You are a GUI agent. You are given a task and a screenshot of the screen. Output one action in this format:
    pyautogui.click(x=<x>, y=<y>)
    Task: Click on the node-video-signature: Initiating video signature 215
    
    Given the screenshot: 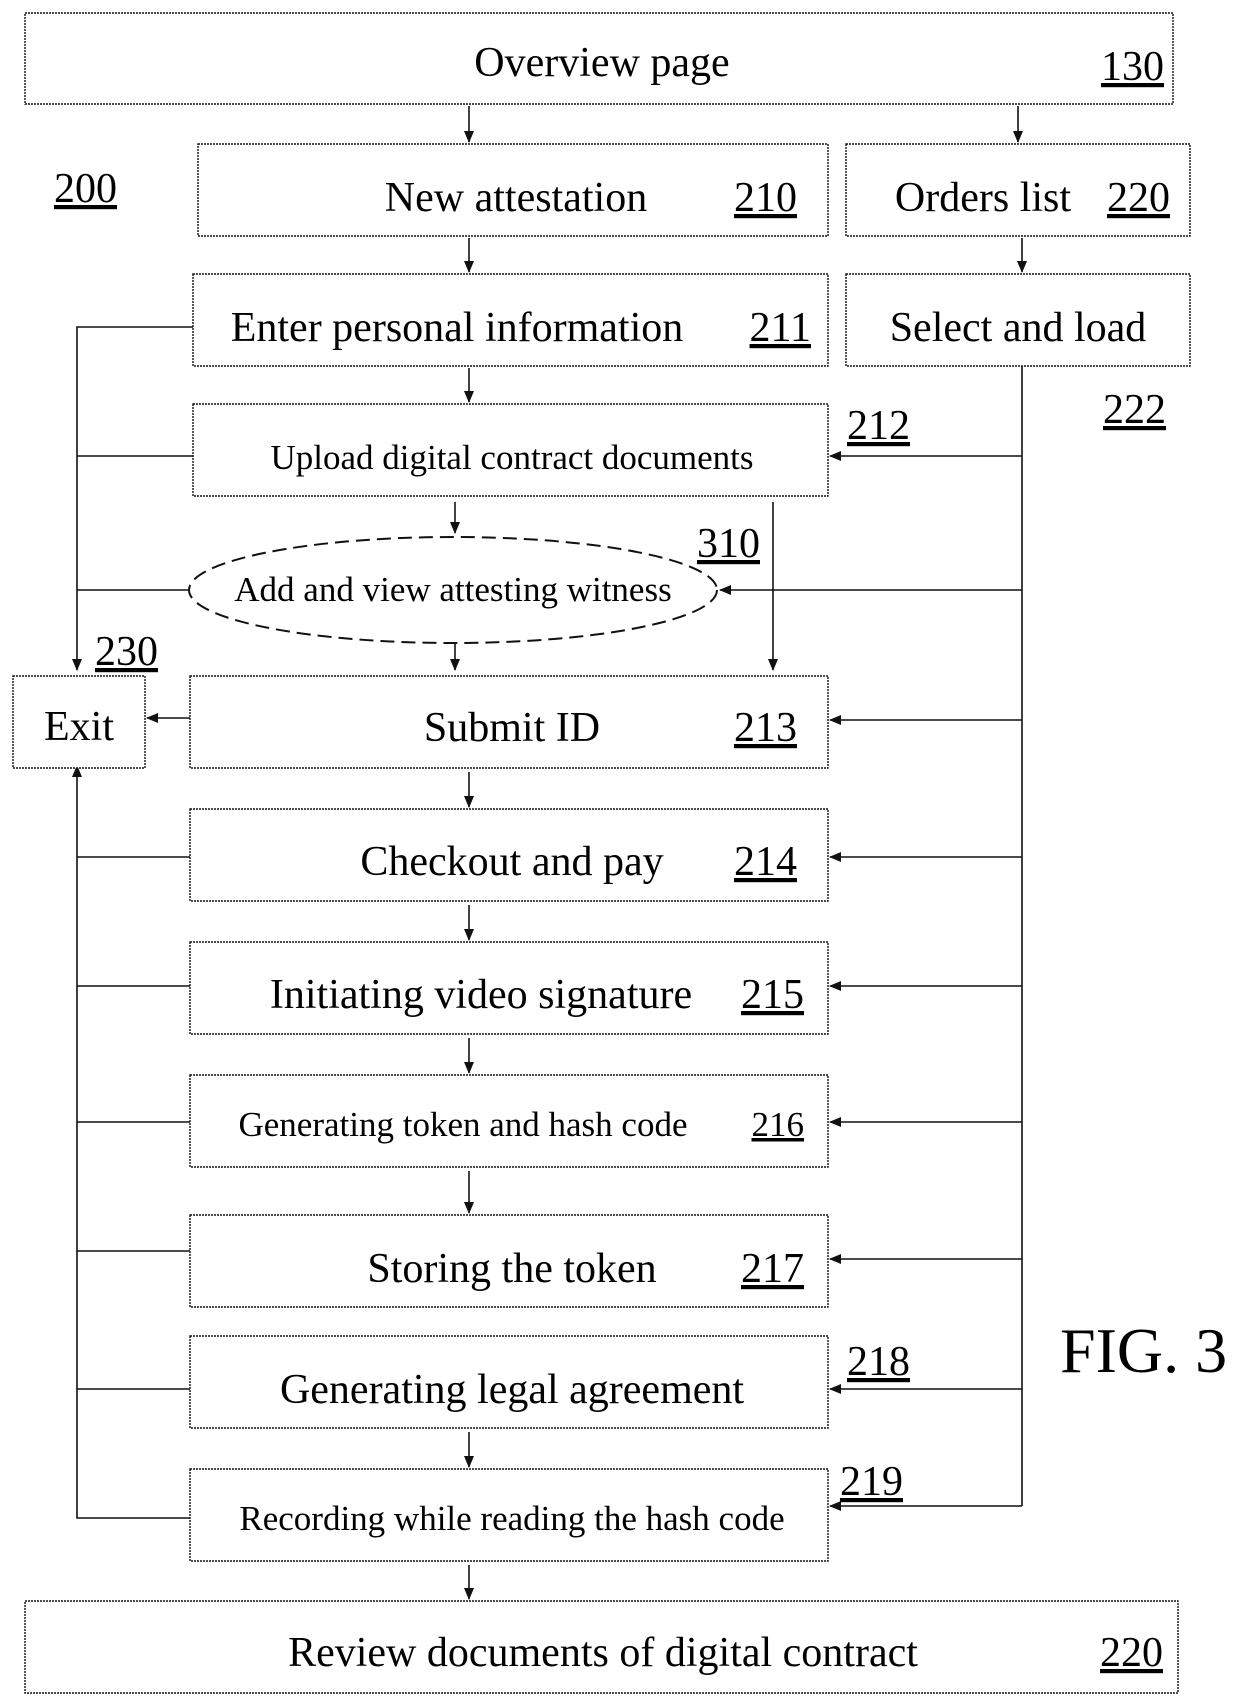 What is the action you would take?
    pyautogui.click(x=509, y=988)
    